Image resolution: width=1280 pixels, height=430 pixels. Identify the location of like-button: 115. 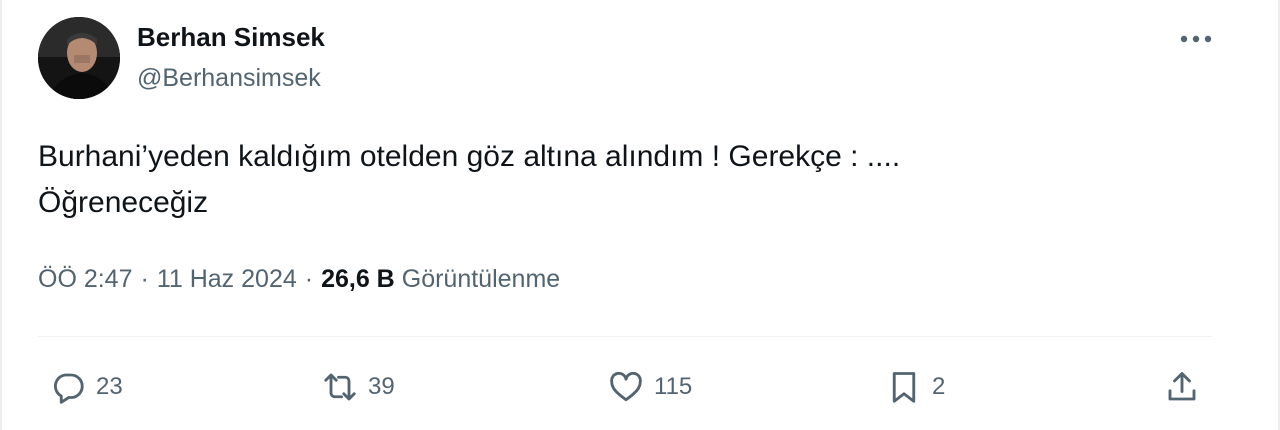
(650, 387).